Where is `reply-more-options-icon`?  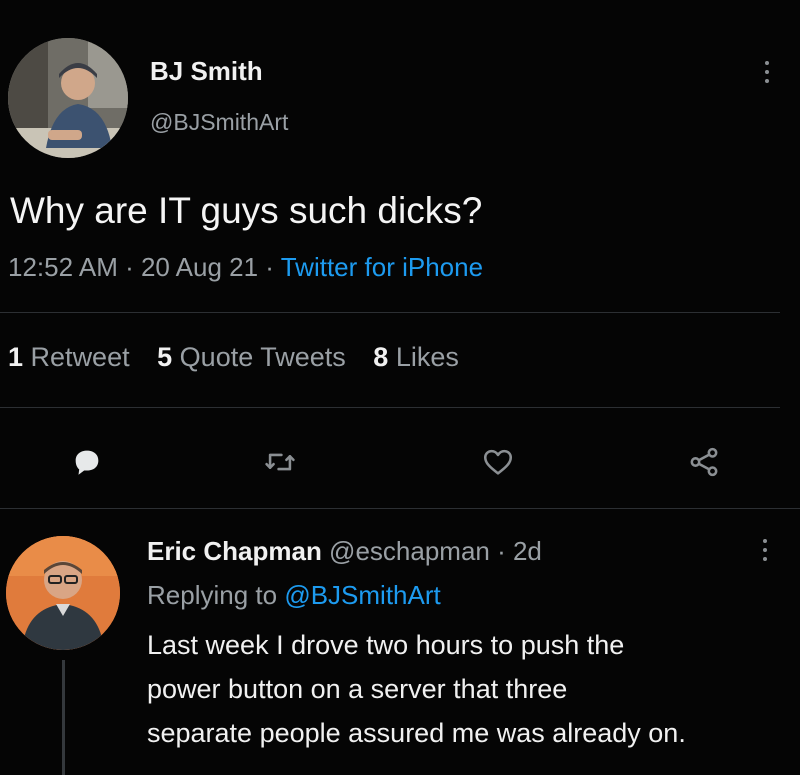 reply-more-options-icon is located at coordinates (765, 550).